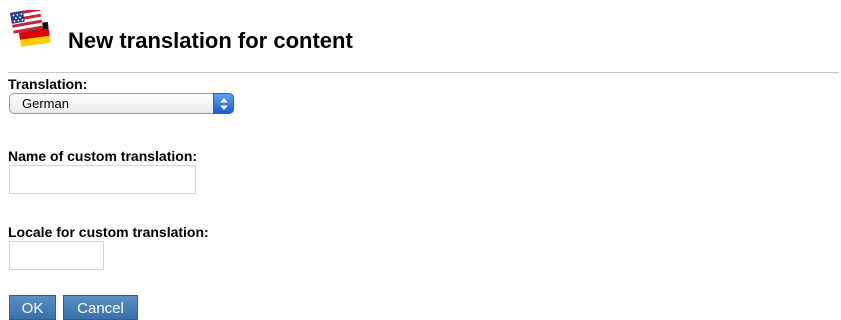 The width and height of the screenshot is (841, 320). I want to click on page-title: New translation for content, so click(210, 40).